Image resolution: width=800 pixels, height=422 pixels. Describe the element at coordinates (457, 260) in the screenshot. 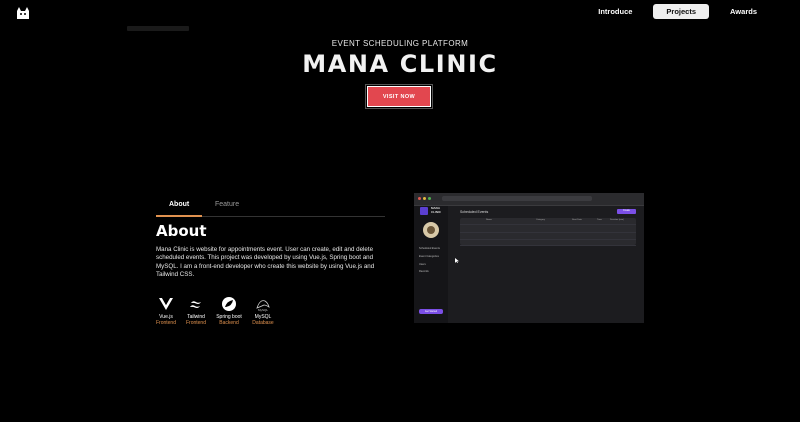

I see `mouse-cursor-icon` at that location.